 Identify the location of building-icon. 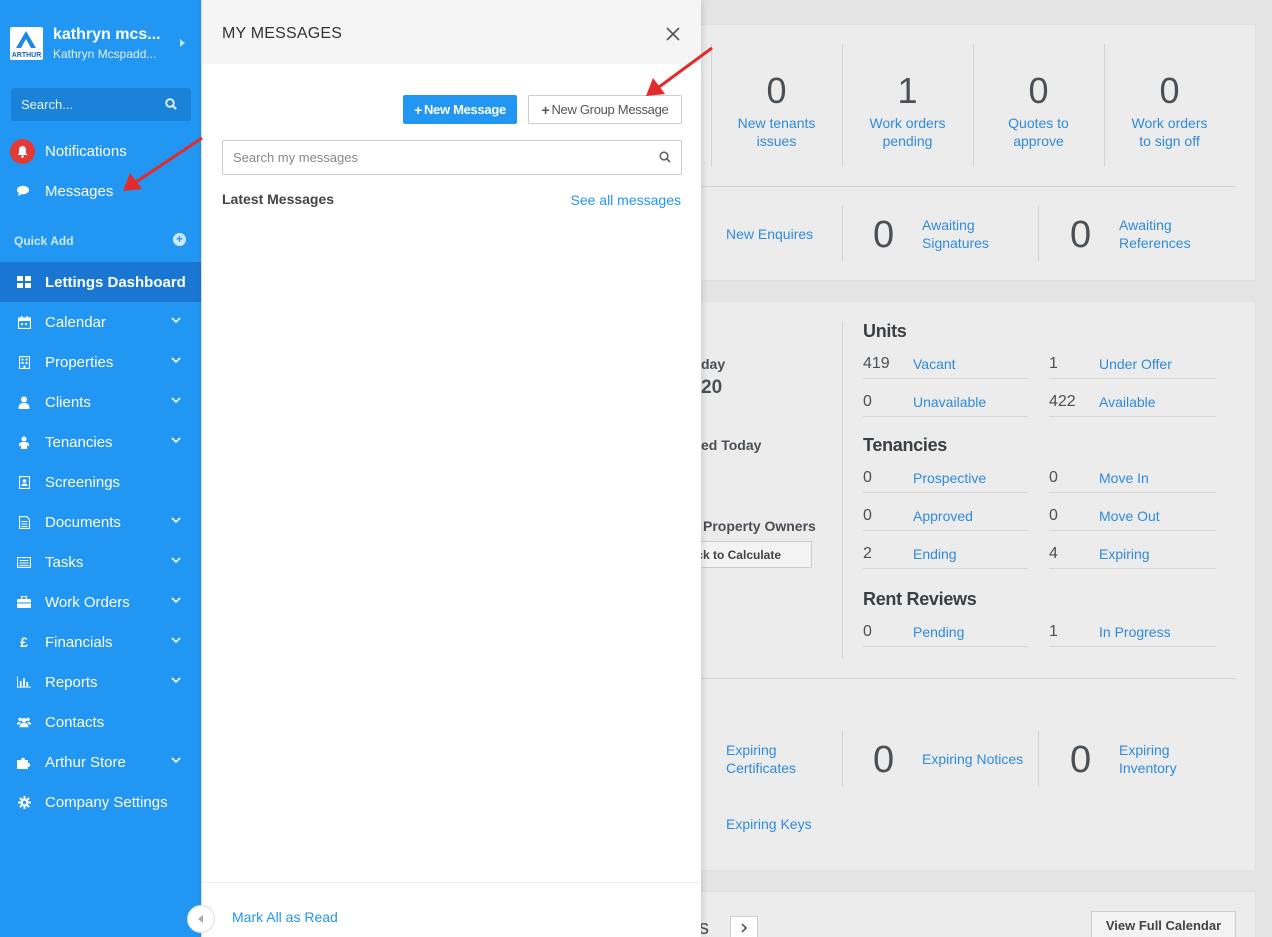
(24, 362).